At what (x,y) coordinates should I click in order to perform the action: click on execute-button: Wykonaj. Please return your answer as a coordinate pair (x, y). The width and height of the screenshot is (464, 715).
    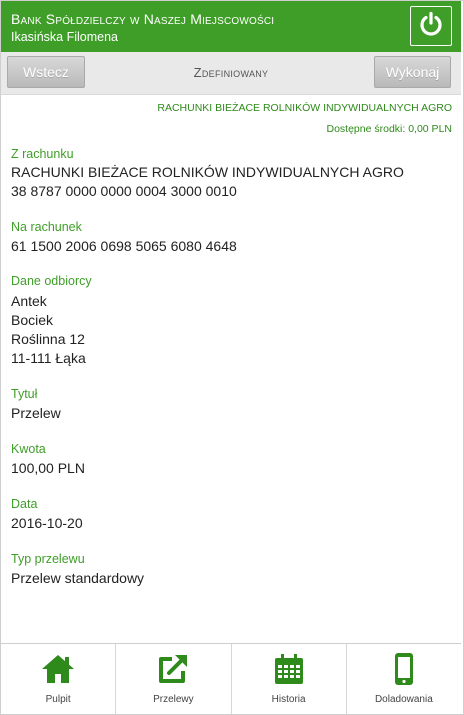
    Looking at the image, I should click on (412, 72).